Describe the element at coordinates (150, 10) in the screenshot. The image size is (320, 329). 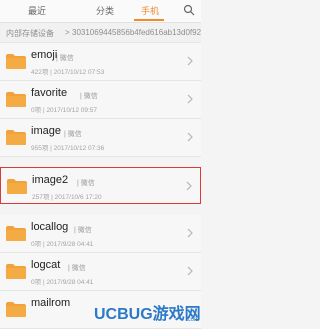
I see `tab-phone: 手机` at that location.